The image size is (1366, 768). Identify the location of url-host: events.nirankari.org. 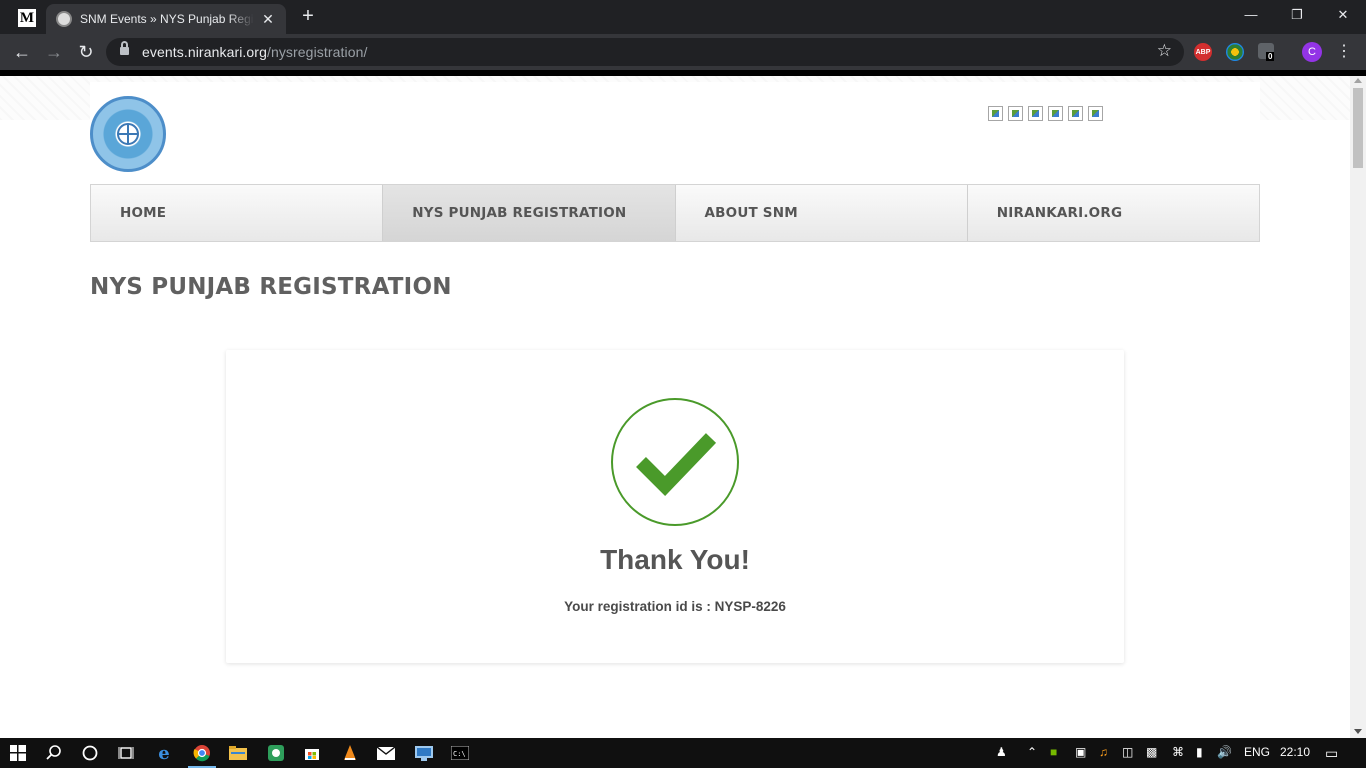
(204, 52).